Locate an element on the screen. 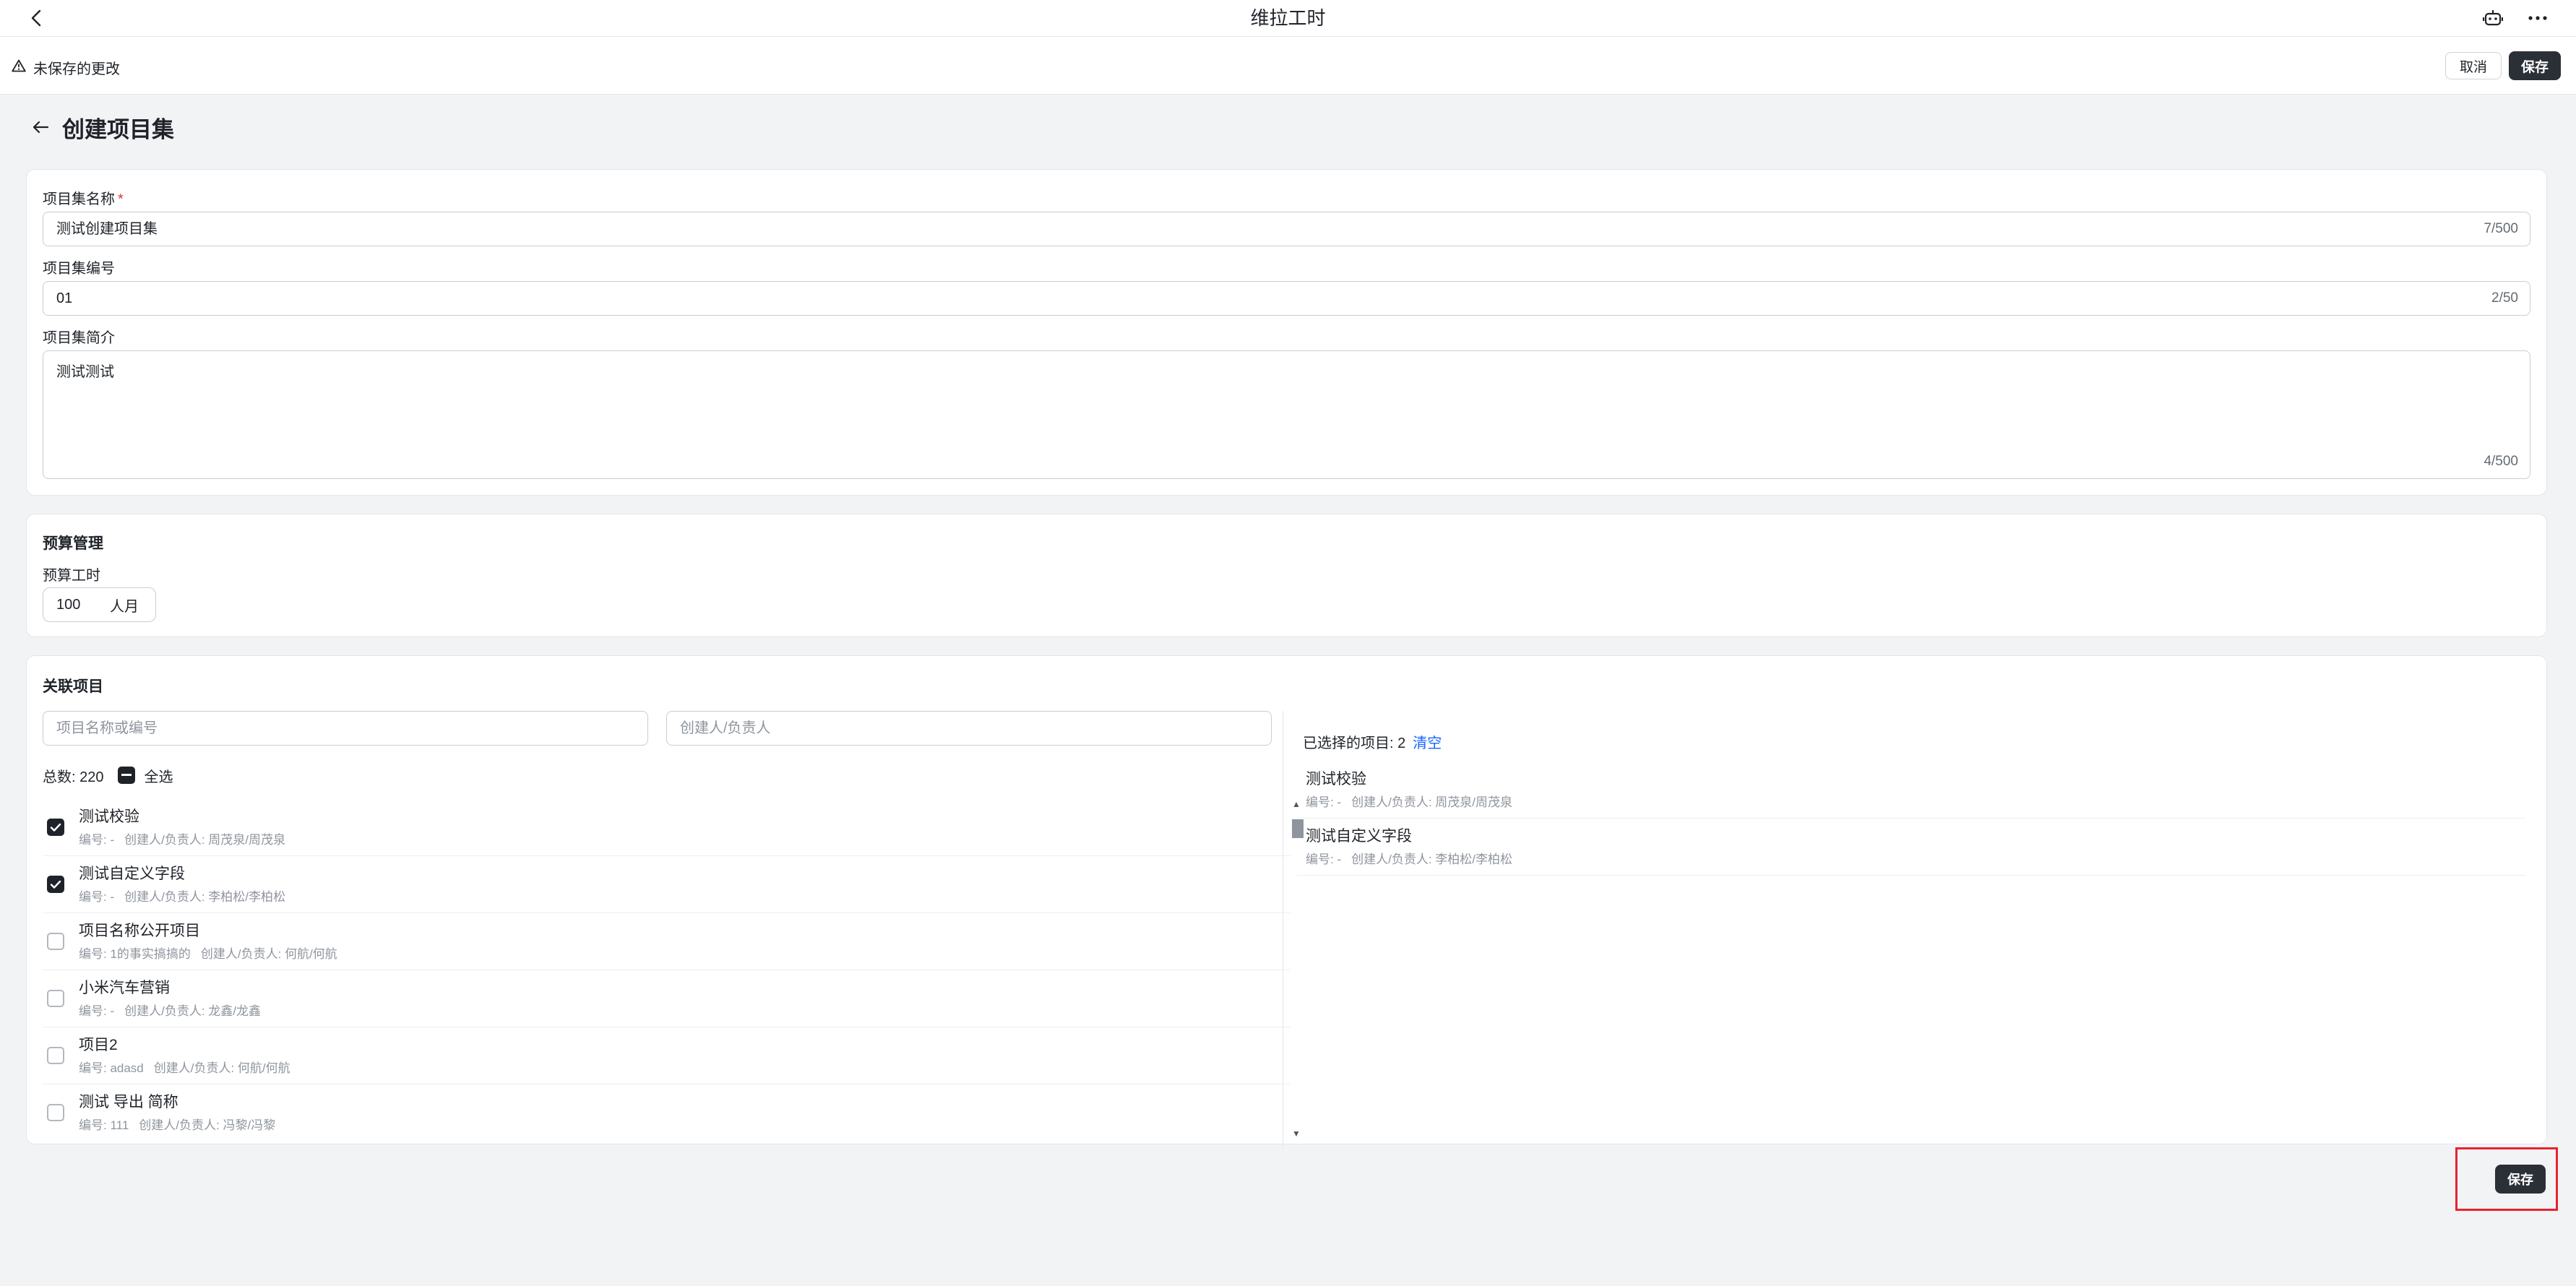 This screenshot has height=1286, width=2576. selected-header: 已选择的项目: 2 清空 is located at coordinates (1372, 741).